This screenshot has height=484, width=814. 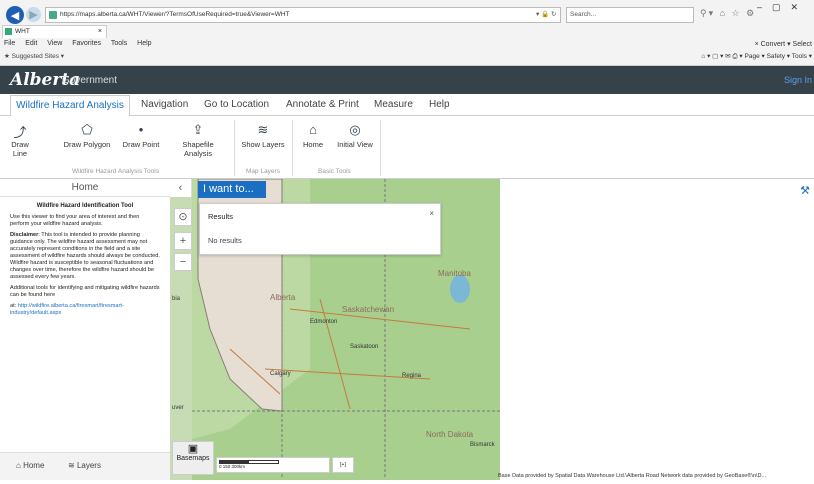 I want to click on no-results-text: No results, so click(x=225, y=240).